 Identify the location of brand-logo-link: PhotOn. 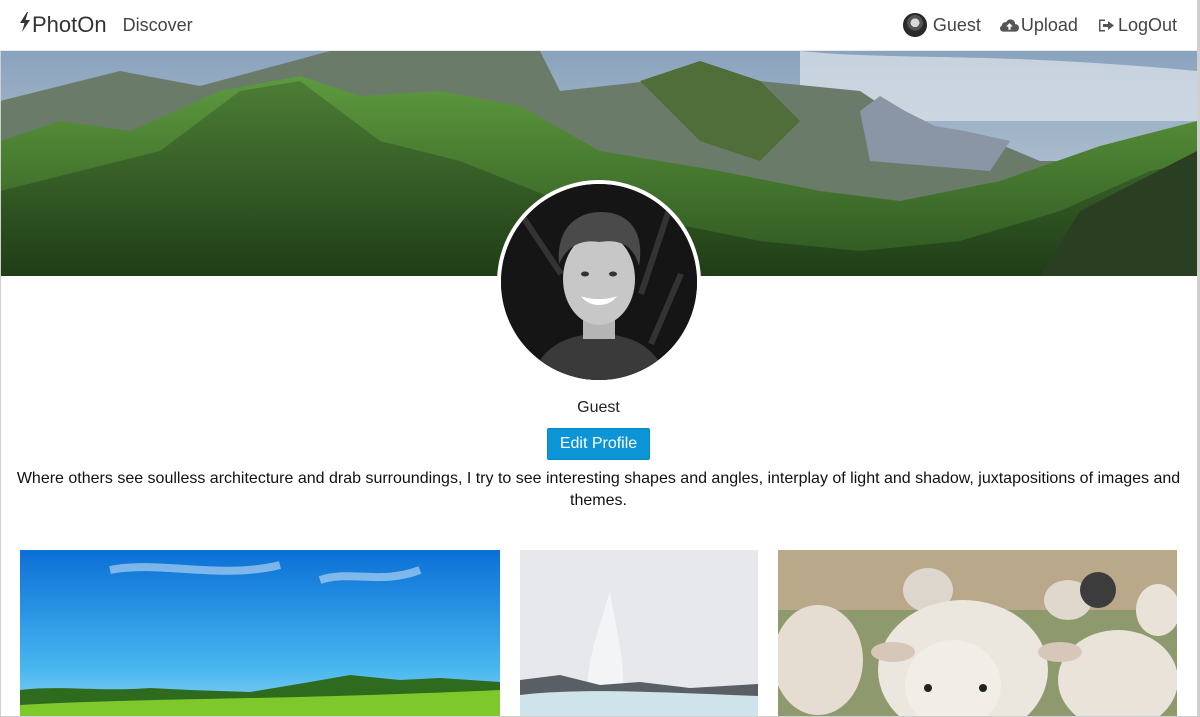
(63, 25).